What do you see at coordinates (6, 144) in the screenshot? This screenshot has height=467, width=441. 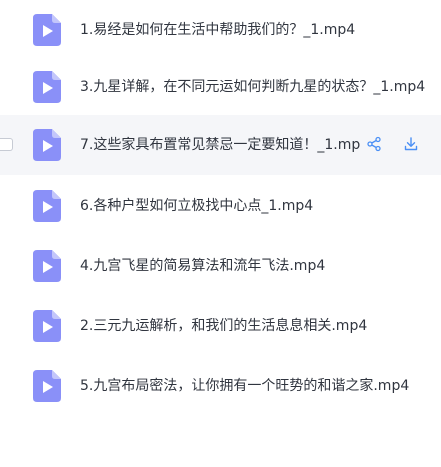 I see `row-checkbox` at bounding box center [6, 144].